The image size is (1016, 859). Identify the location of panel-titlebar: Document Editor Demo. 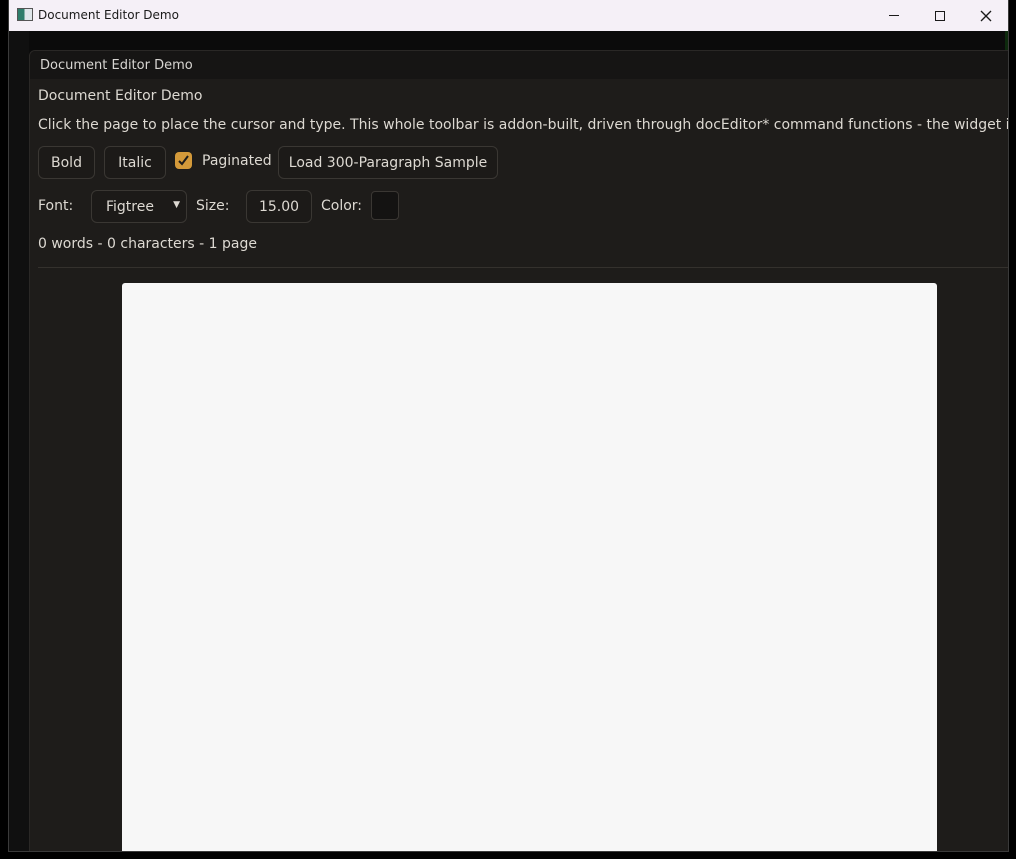
(519, 65).